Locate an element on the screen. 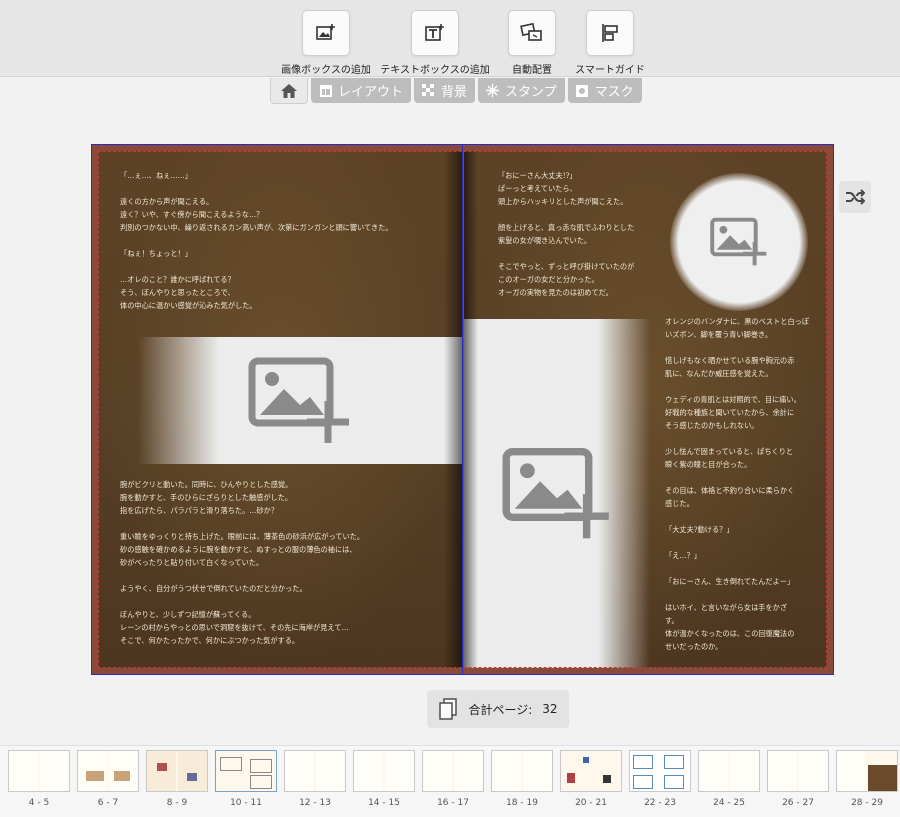 The height and width of the screenshot is (817, 900). tool-label: スマートガイド is located at coordinates (610, 70).